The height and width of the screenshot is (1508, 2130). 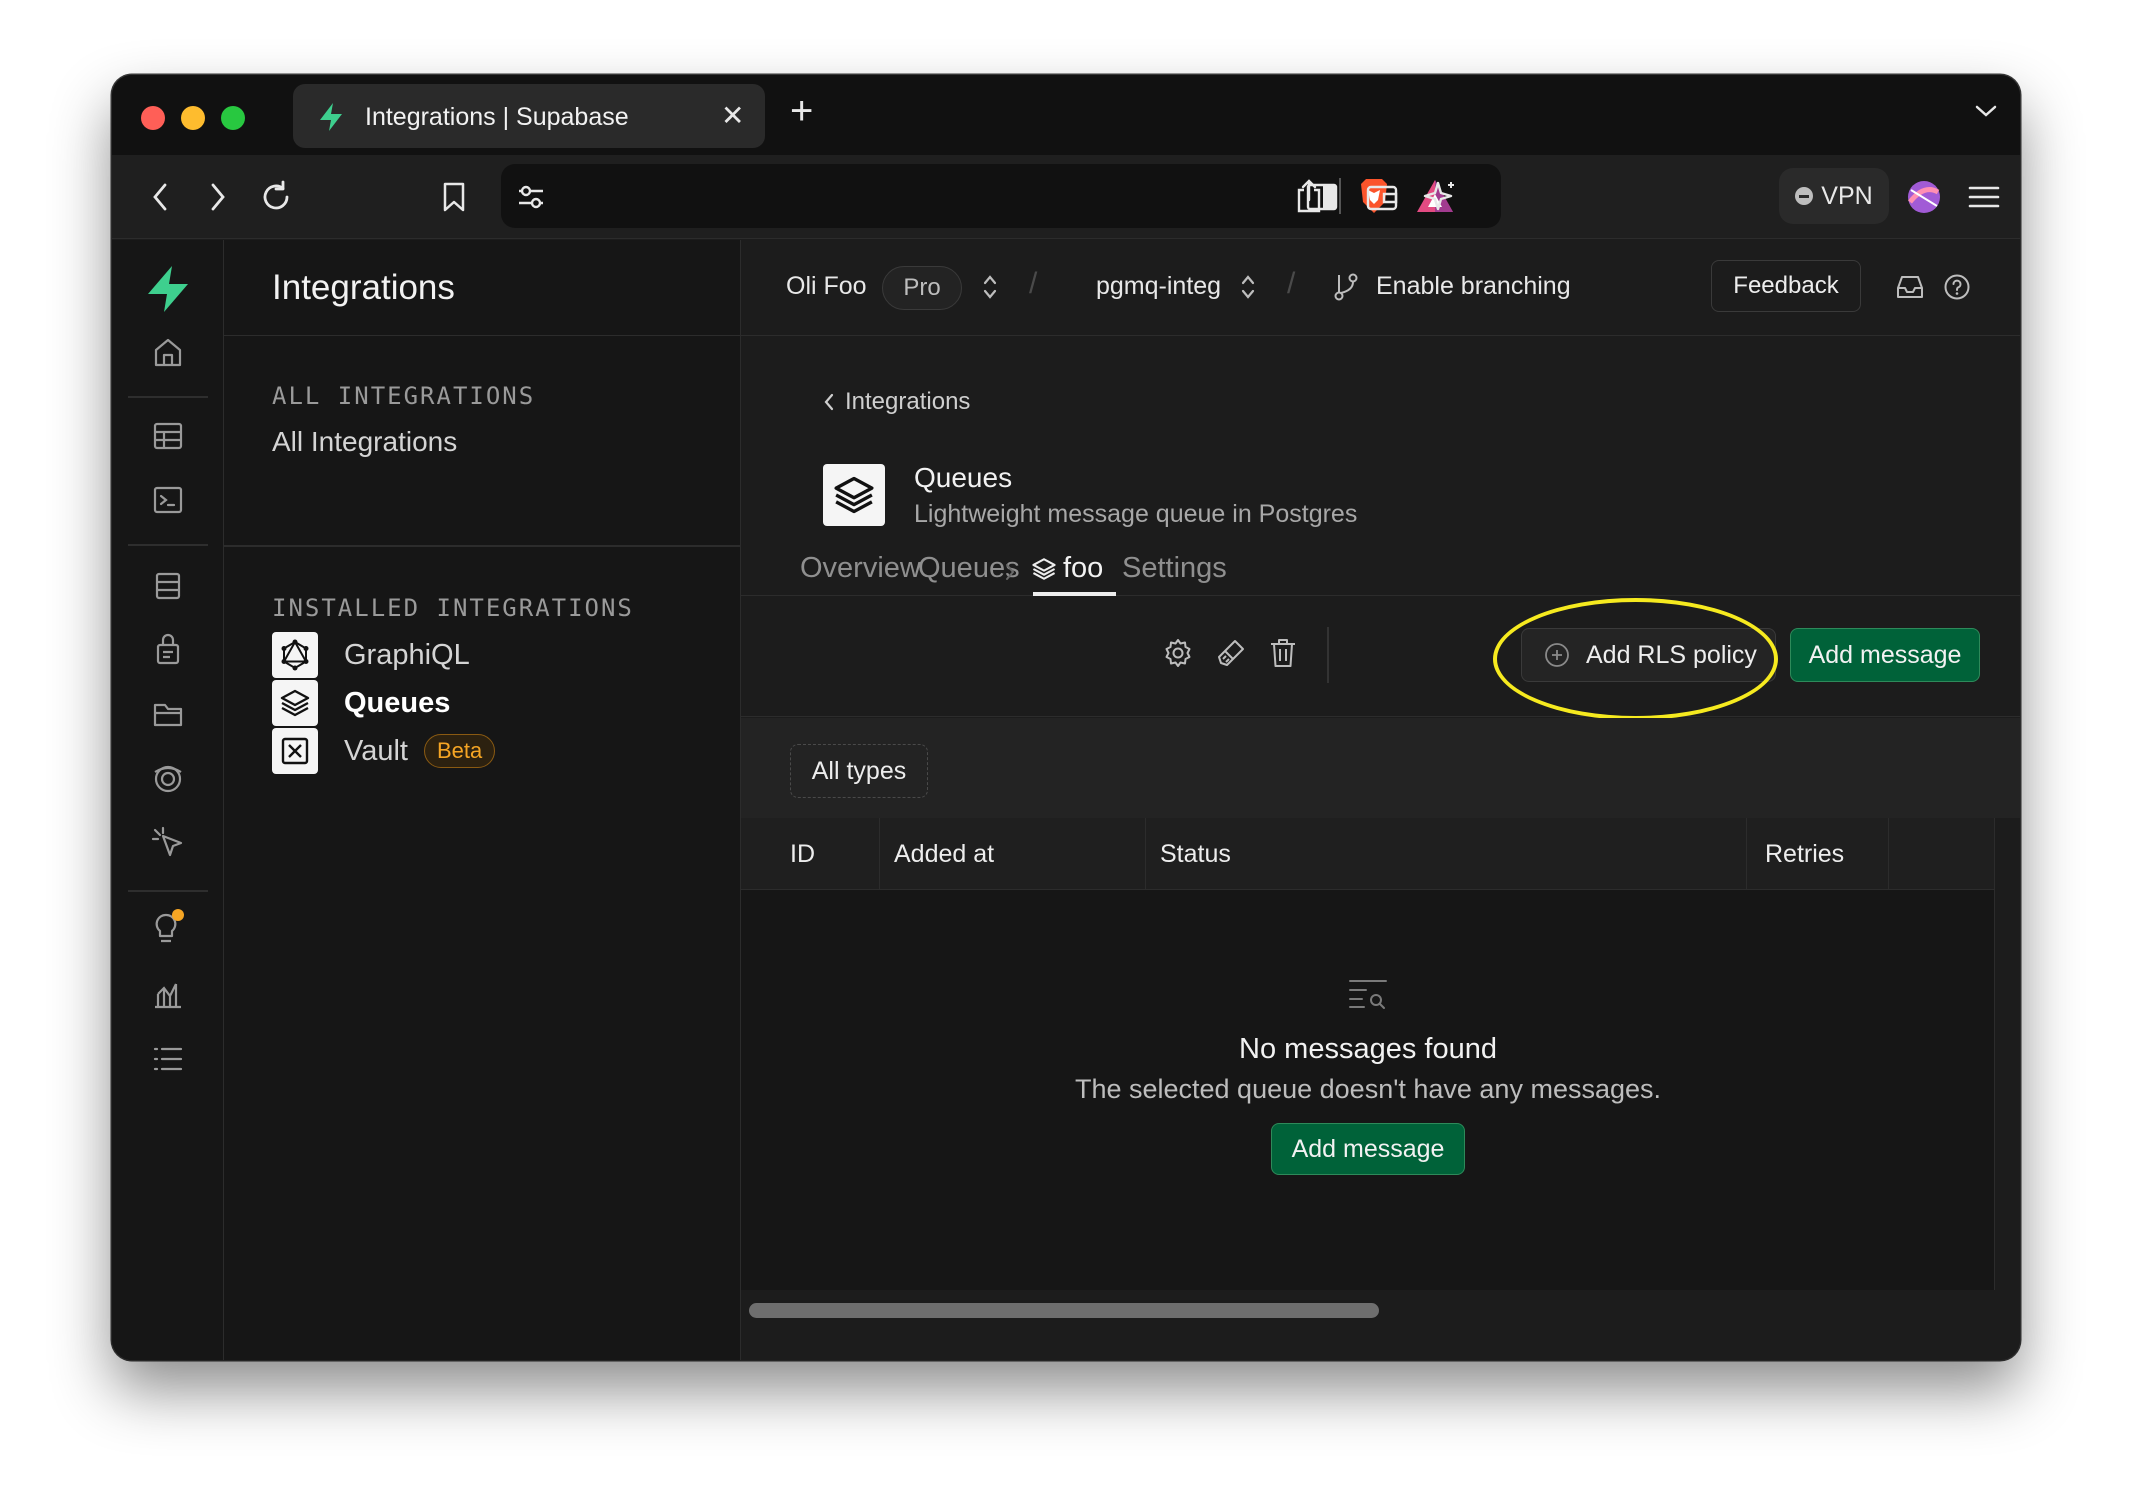 I want to click on nav-sql-editor, so click(x=168, y=500).